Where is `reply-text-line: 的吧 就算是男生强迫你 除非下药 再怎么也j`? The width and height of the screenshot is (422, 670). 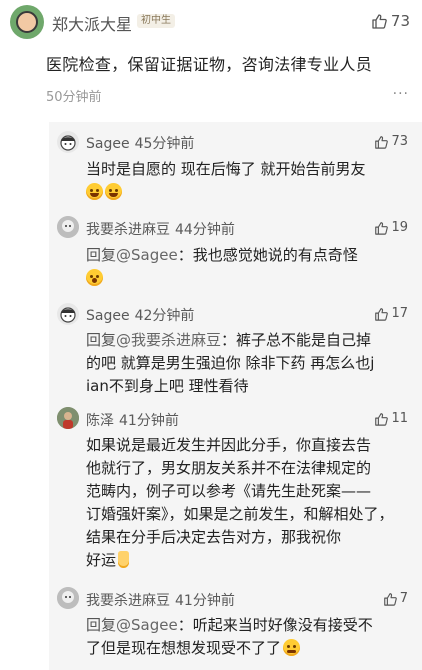 reply-text-line: 的吧 就算是男生强迫你 除非下药 再怎么也j is located at coordinates (230, 363).